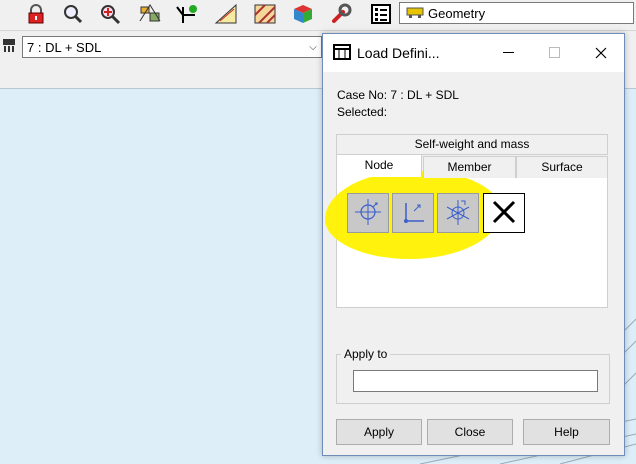 This screenshot has height=464, width=636. I want to click on wrench-icon, so click(341, 14).